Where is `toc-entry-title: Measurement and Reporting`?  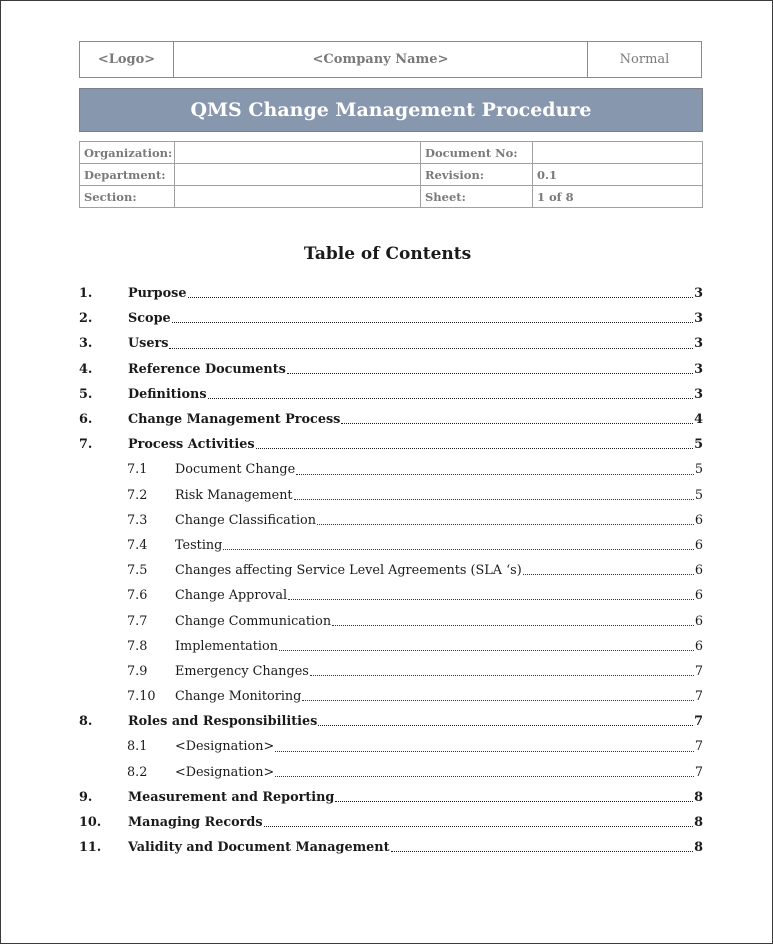
toc-entry-title: Measurement and Reporting is located at coordinates (231, 797).